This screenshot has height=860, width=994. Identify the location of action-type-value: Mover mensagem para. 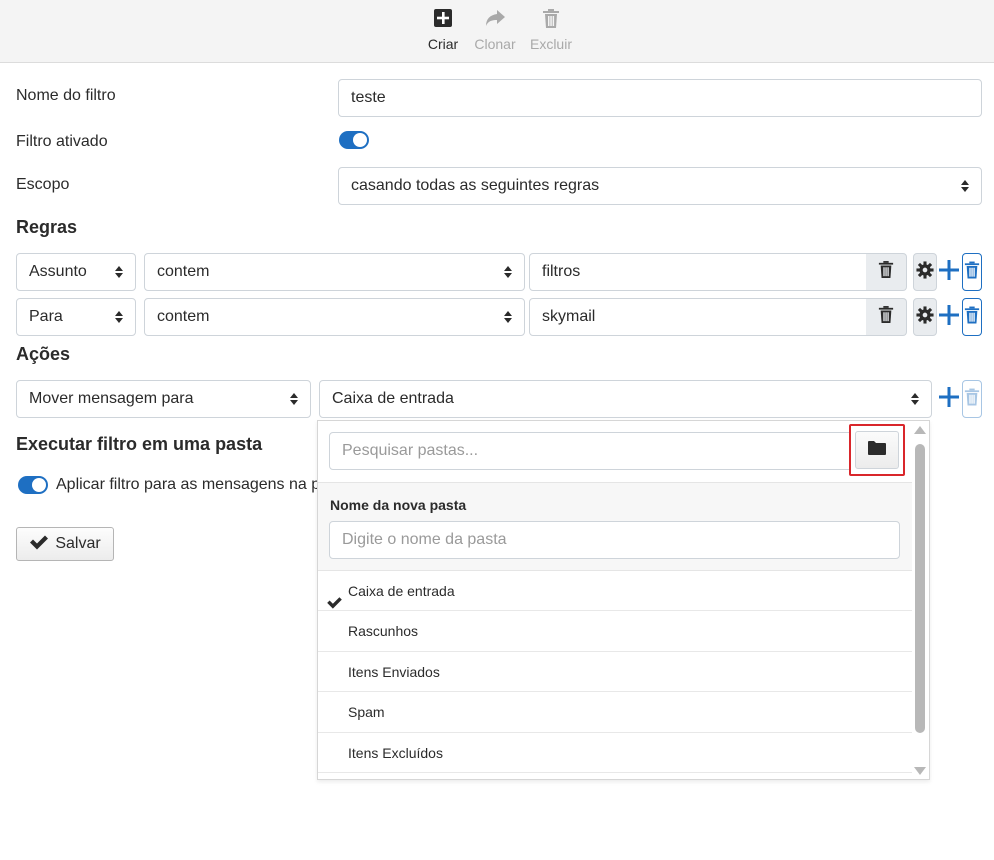
(111, 398).